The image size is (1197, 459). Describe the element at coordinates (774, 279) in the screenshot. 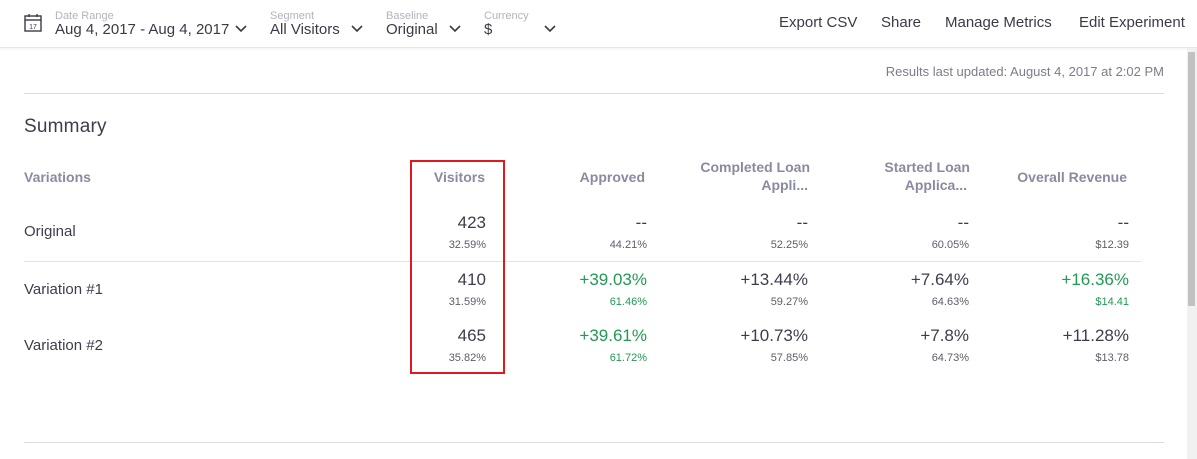

I see `completed-value: +13.44%` at that location.